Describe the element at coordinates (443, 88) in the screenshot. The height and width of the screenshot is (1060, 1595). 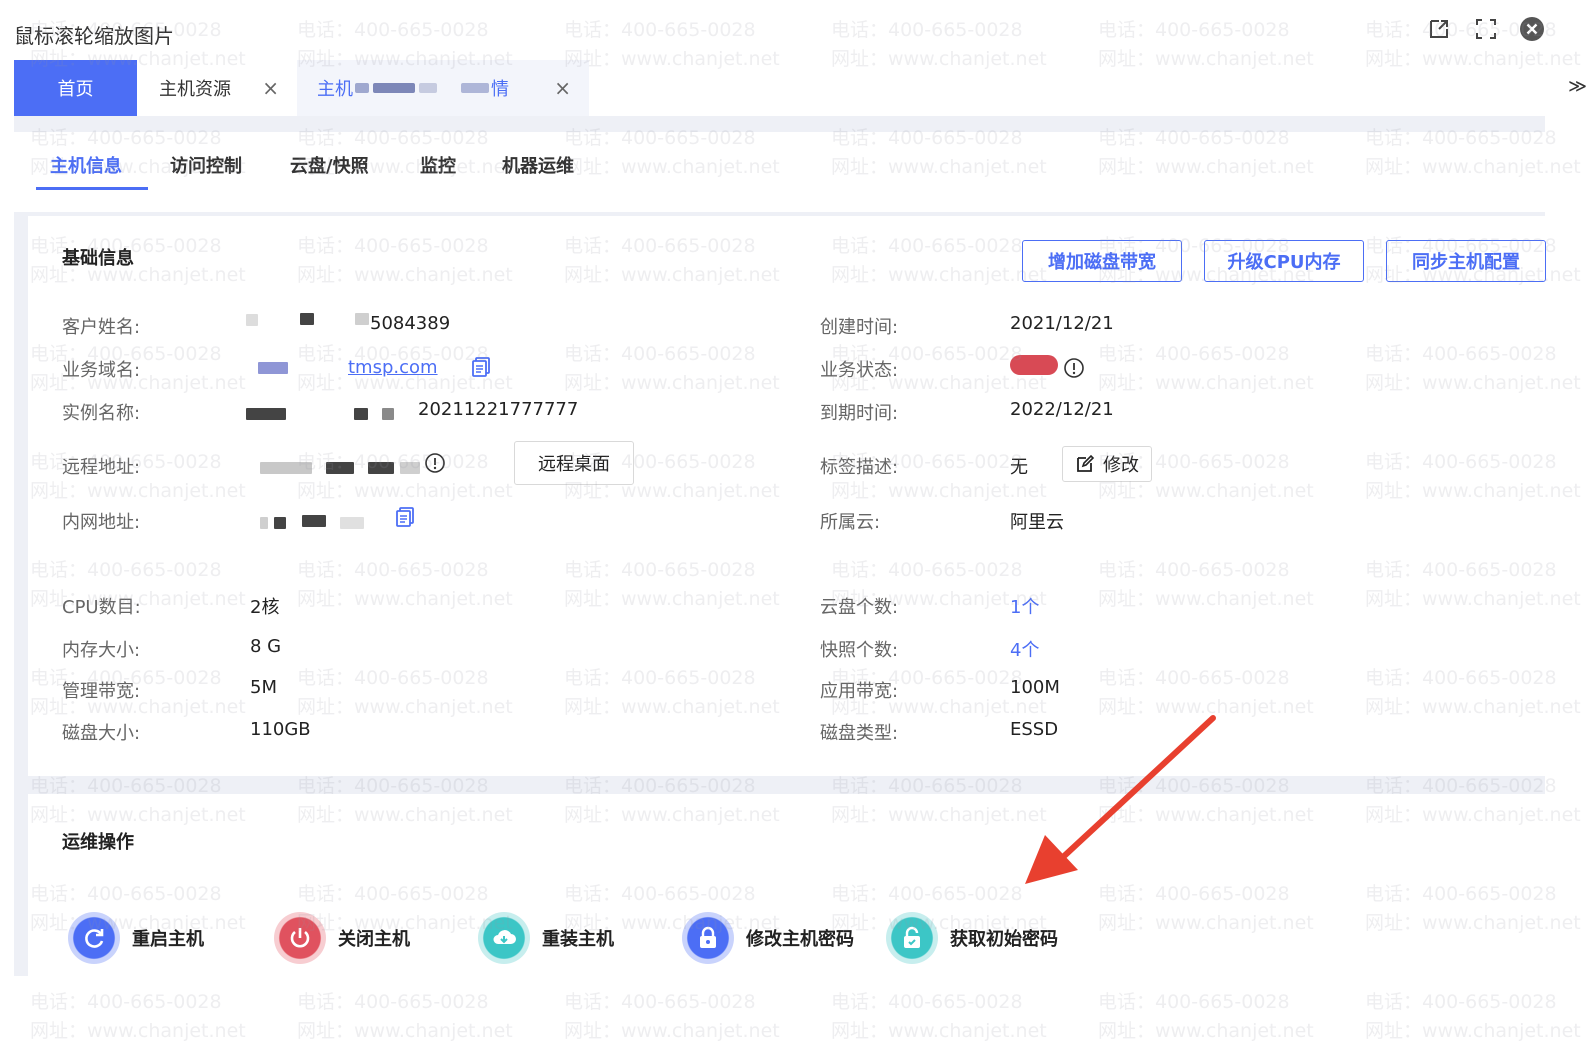
I see `tab-host-detail: 主机 情 ×` at that location.